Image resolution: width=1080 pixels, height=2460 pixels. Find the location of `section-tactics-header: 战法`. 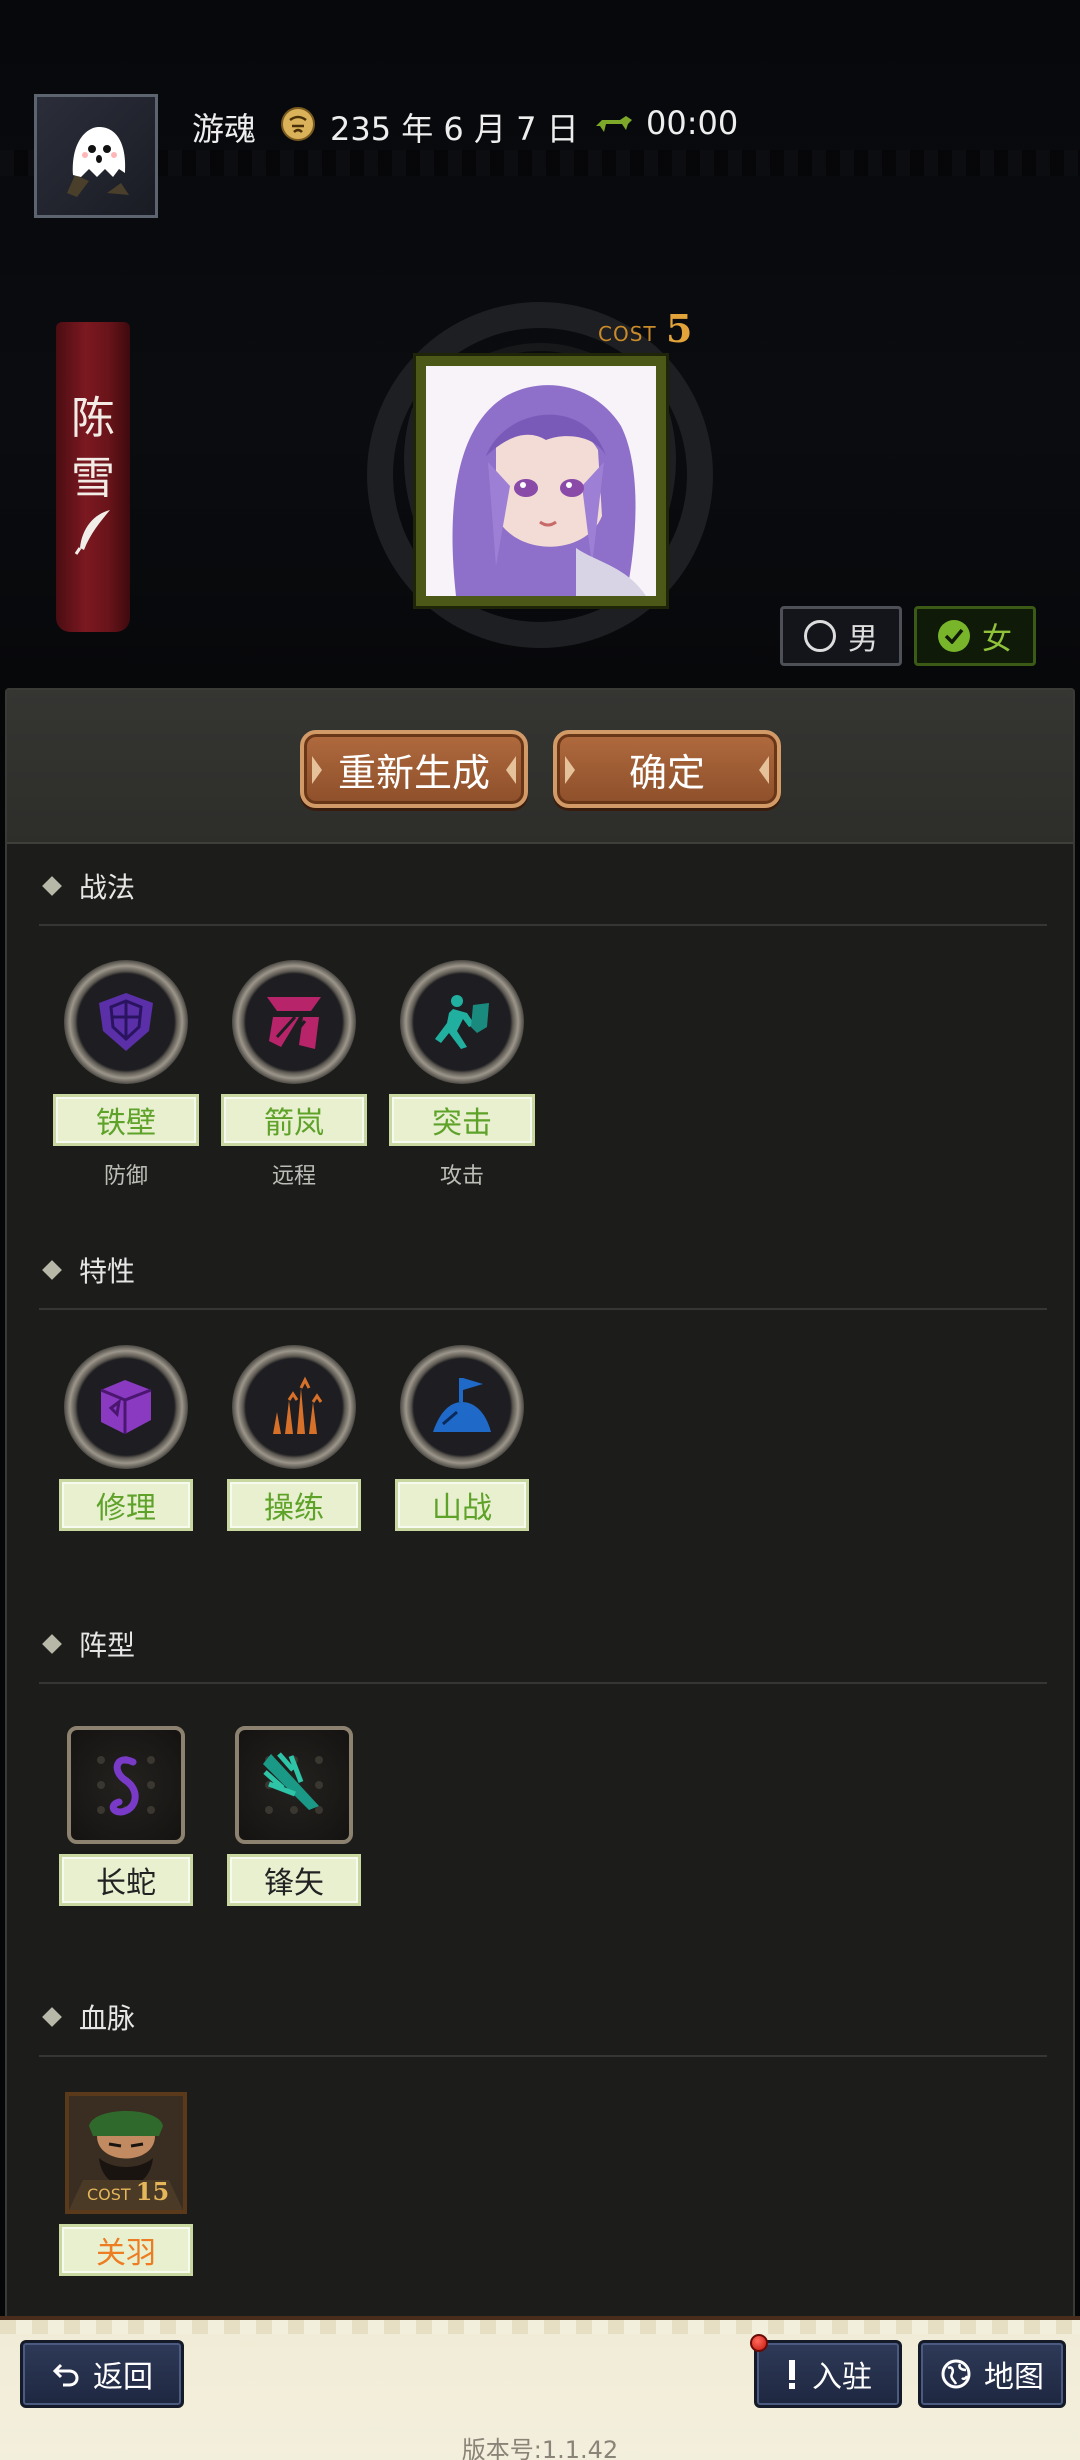

section-tactics-header: 战法 is located at coordinates (89, 886).